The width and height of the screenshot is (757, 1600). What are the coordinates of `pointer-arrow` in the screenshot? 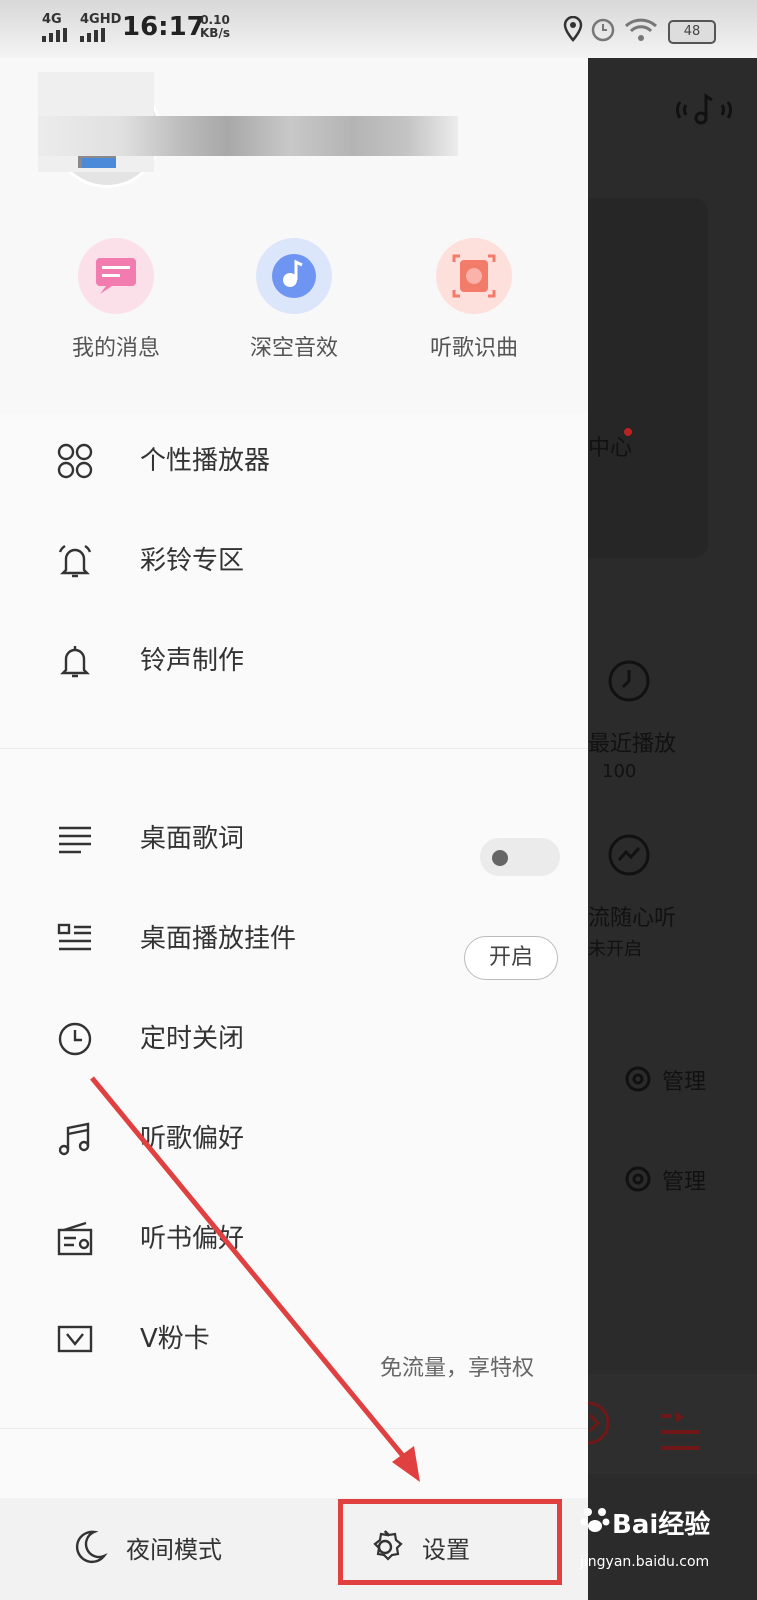 It's located at (255, 1279).